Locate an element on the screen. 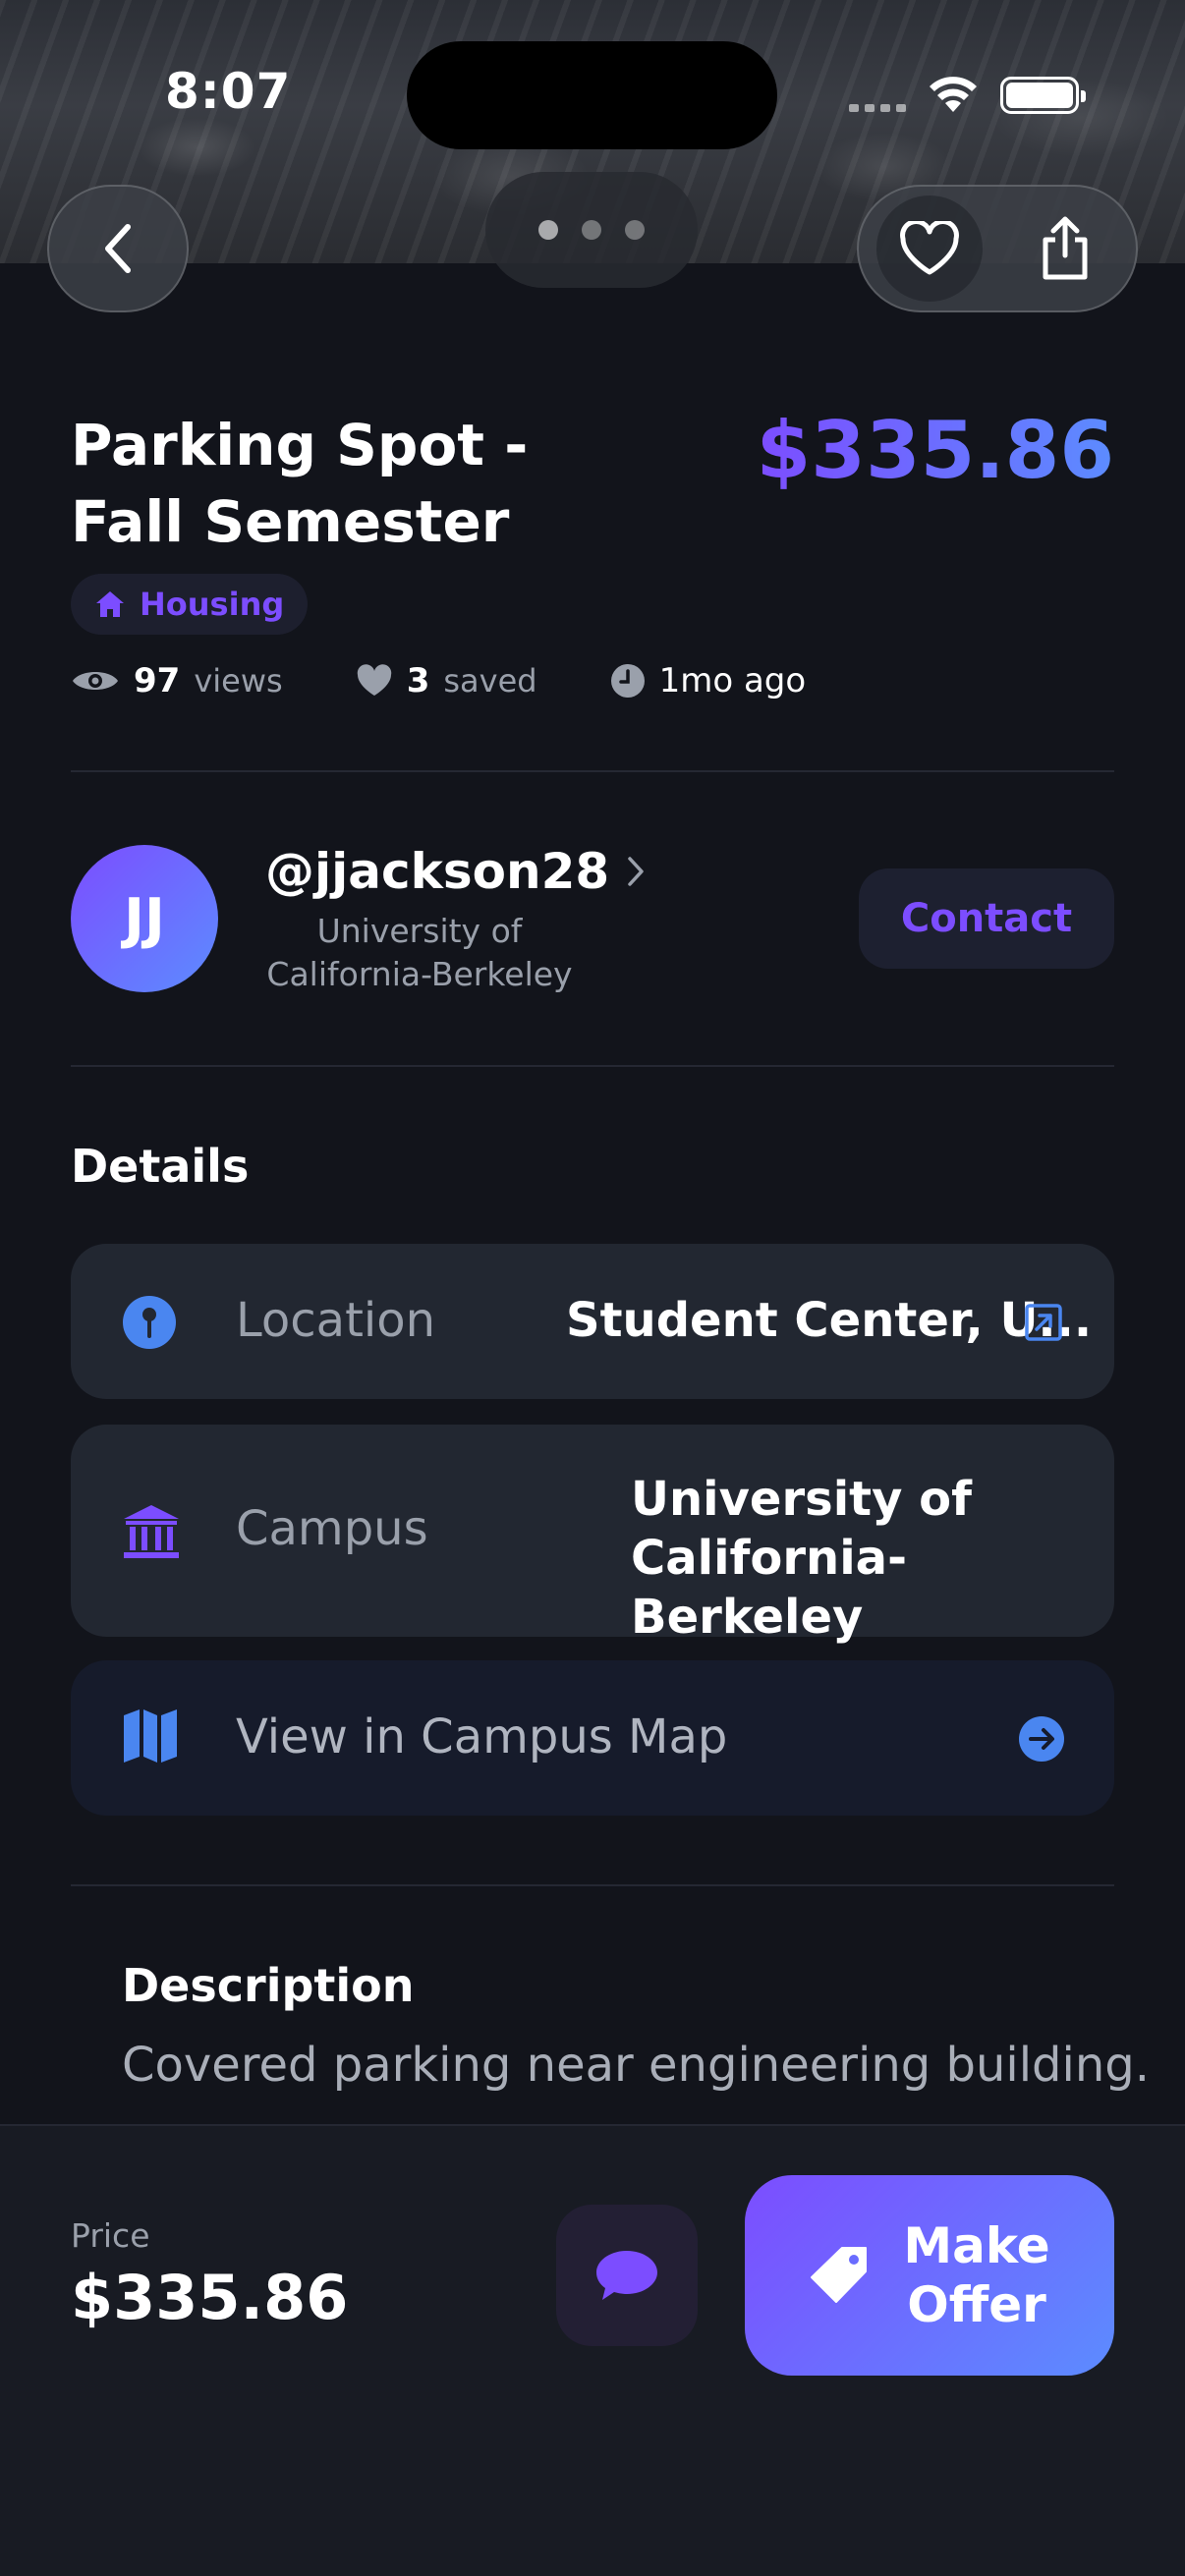  message-button is located at coordinates (627, 2275).